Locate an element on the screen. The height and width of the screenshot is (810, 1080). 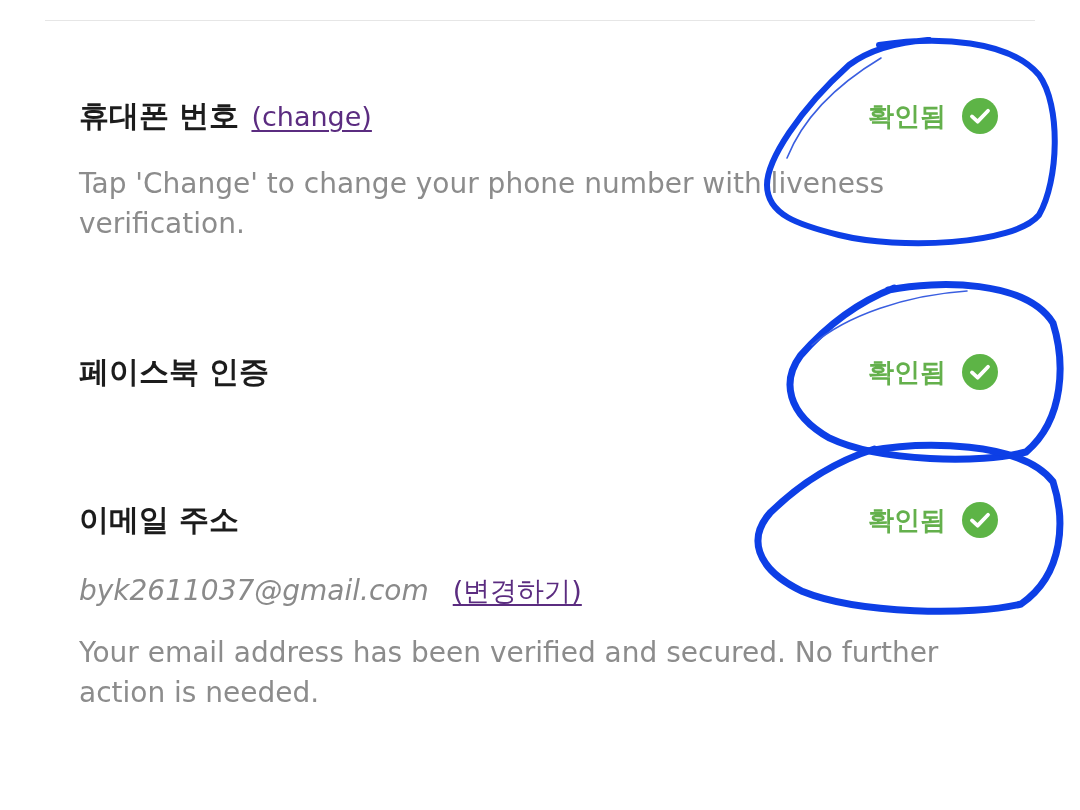
change-link: (변경하기) is located at coordinates (517, 591).